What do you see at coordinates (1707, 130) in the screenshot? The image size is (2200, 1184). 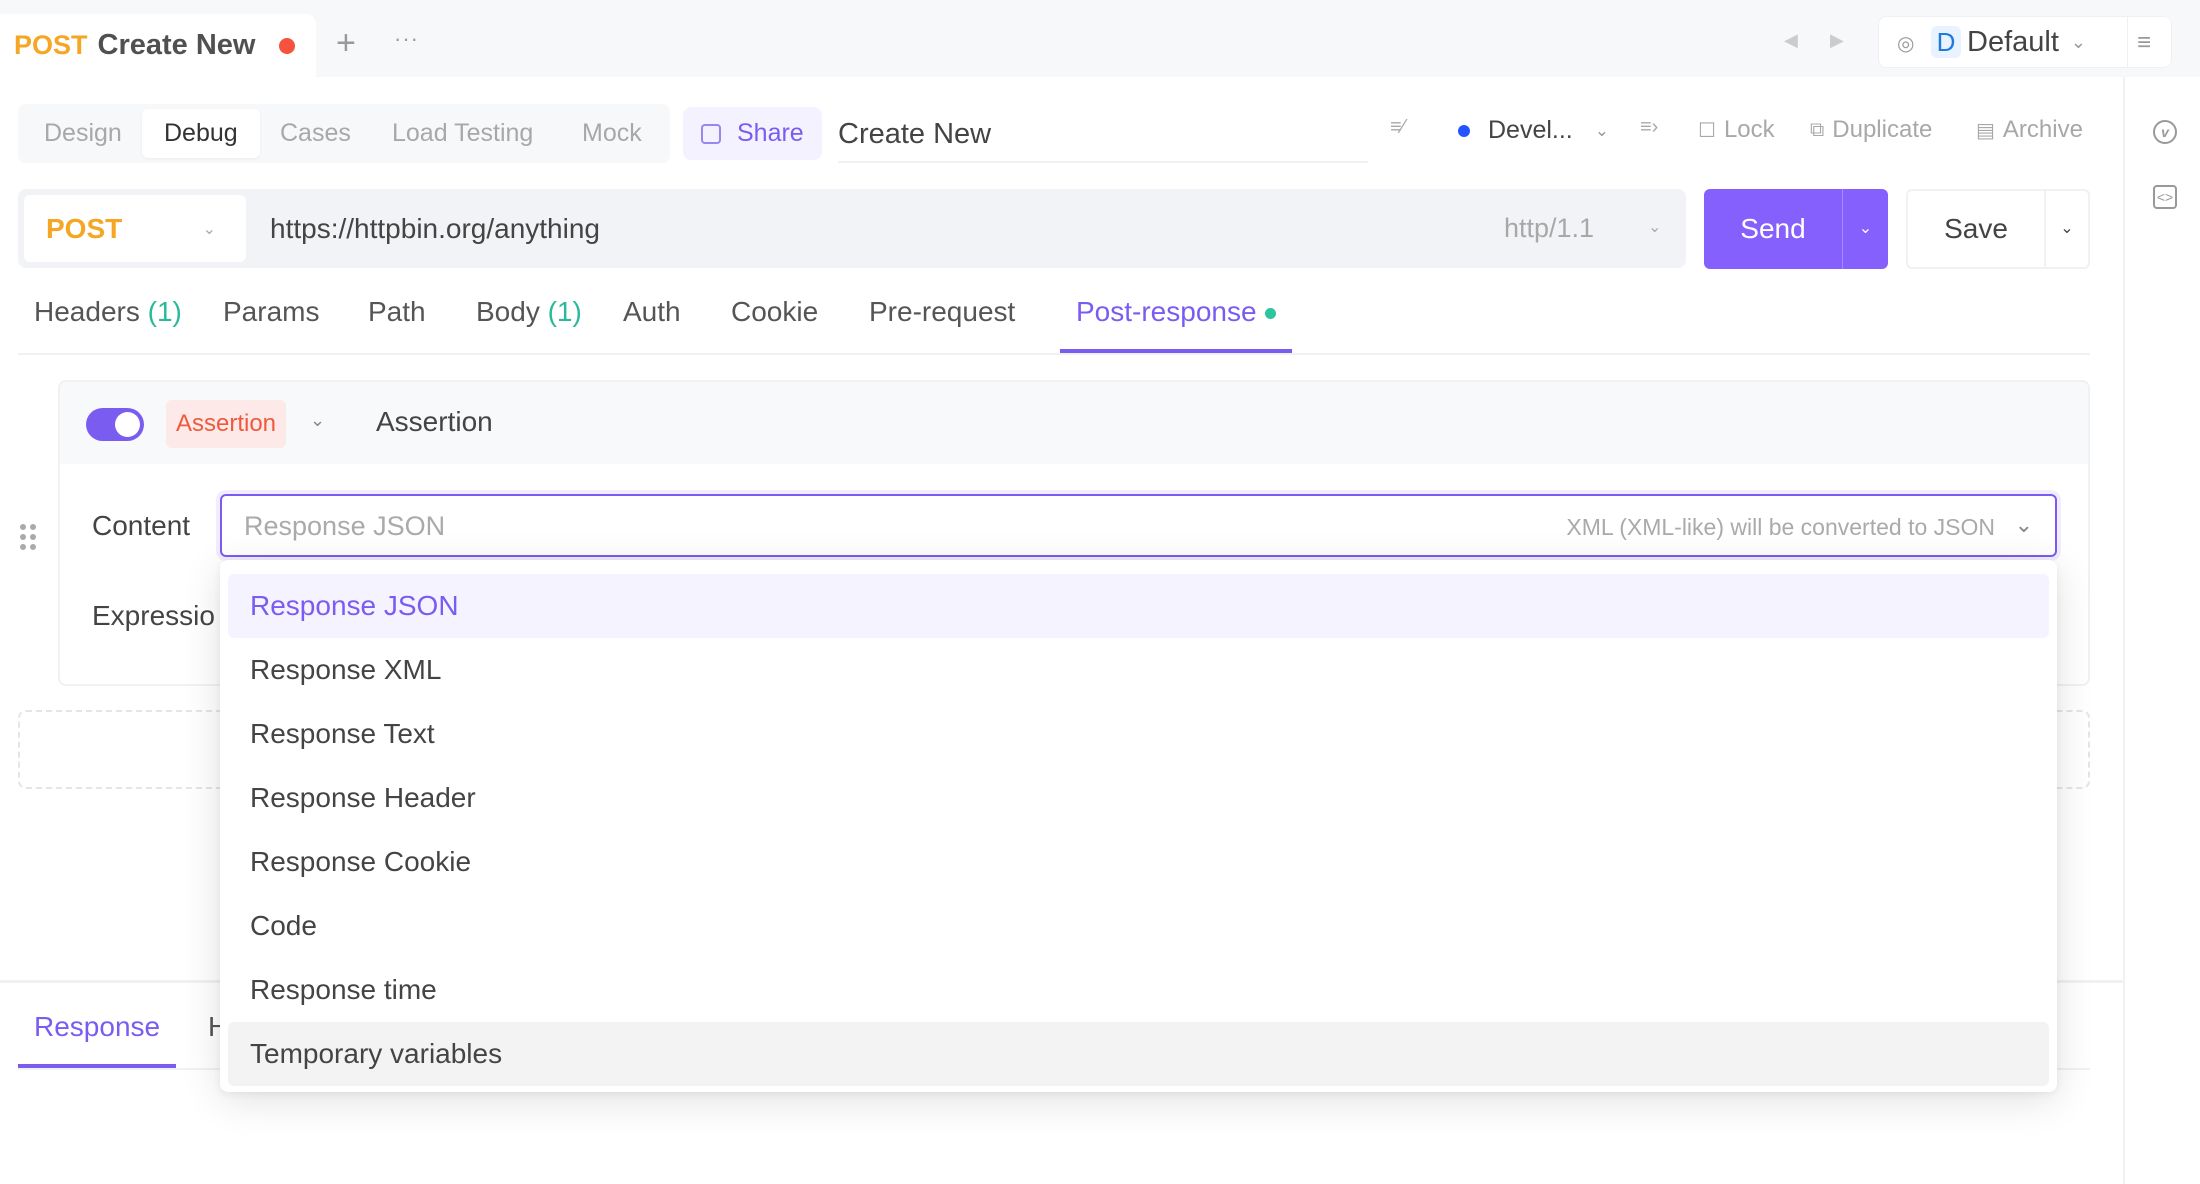 I see `lock-icon: ☐` at bounding box center [1707, 130].